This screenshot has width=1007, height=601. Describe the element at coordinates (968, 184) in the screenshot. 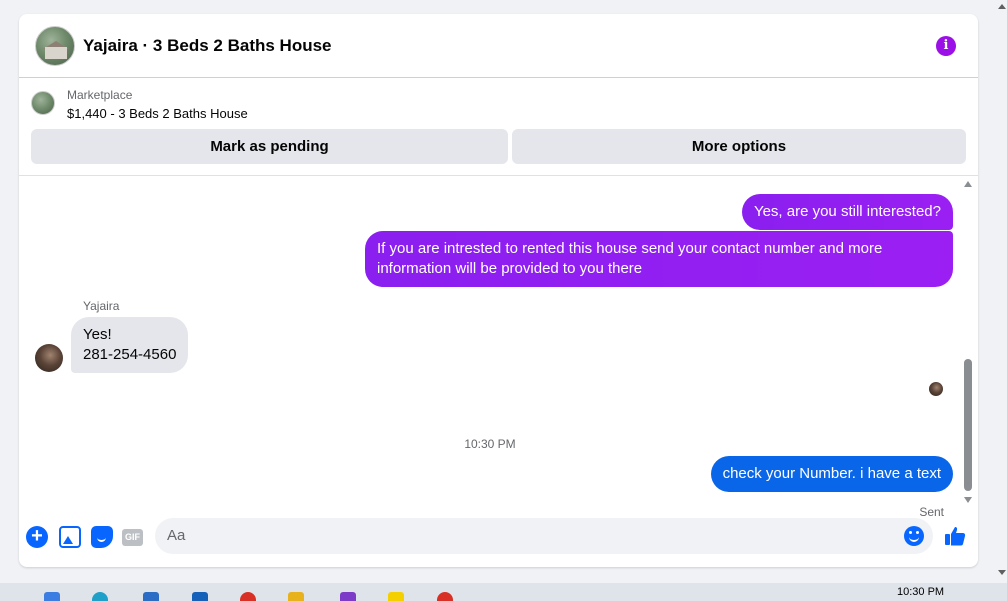

I see `scroll-up-arrow` at that location.